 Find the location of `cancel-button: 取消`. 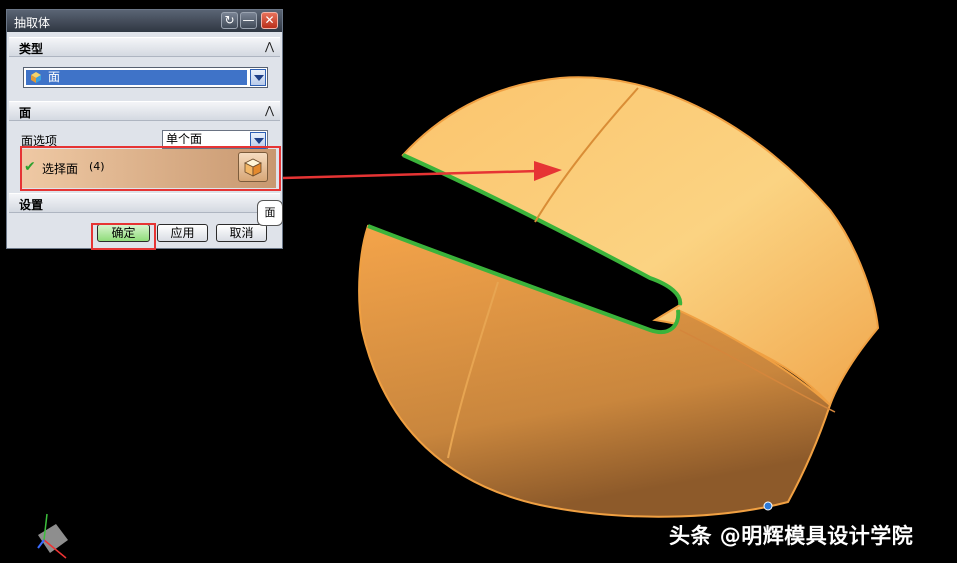

cancel-button: 取消 is located at coordinates (241, 233).